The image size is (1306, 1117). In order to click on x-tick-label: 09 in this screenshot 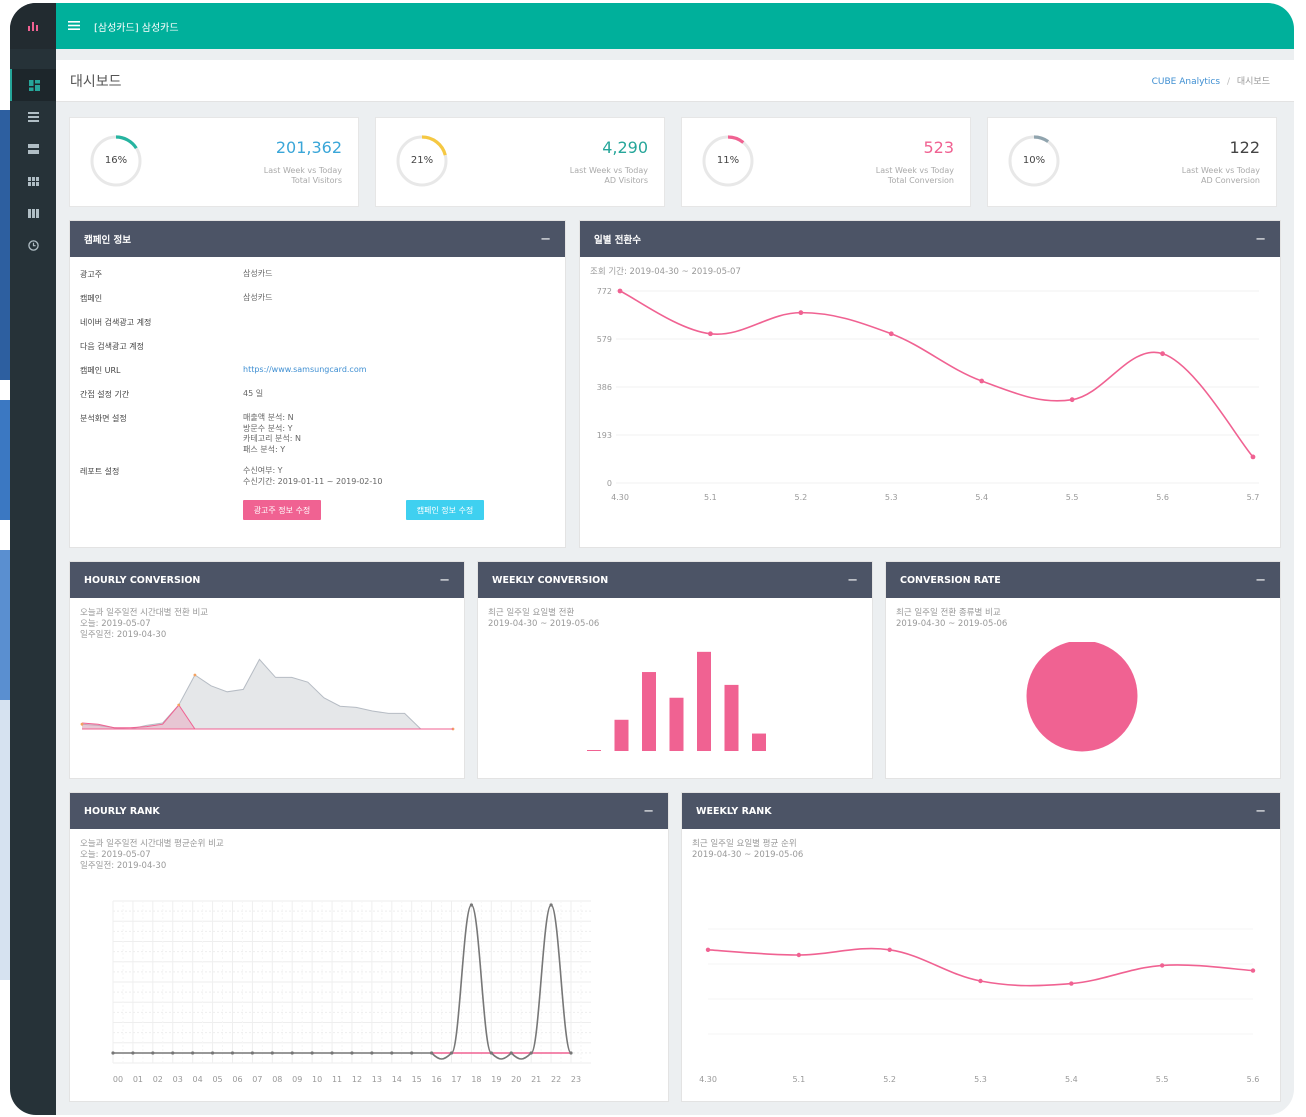, I will do `click(297, 1079)`.